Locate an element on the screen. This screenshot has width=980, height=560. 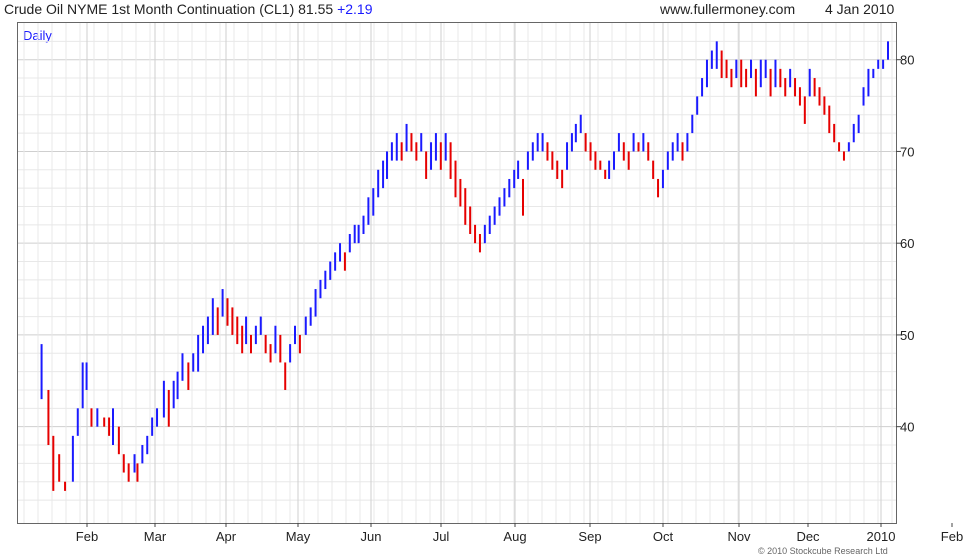
x-tick-label: Jul is located at coordinates (441, 536).